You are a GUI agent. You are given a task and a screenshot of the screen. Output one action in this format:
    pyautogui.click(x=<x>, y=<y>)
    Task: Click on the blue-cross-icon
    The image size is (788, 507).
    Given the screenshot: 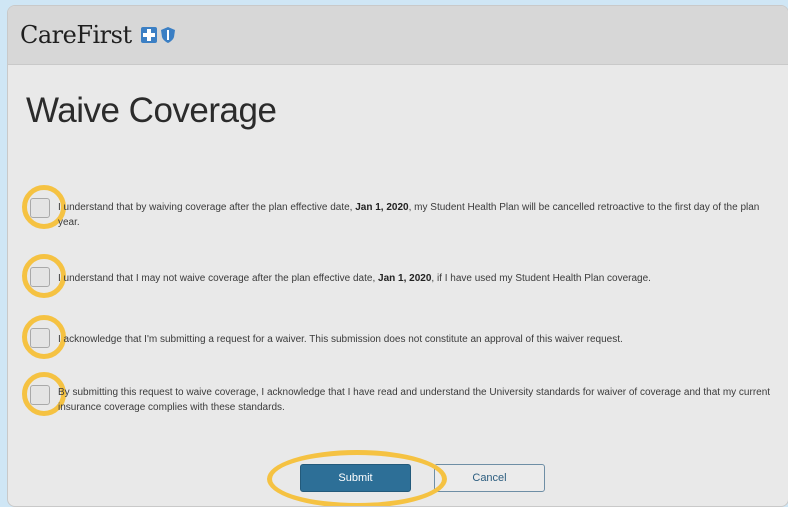 What is the action you would take?
    pyautogui.click(x=148, y=35)
    